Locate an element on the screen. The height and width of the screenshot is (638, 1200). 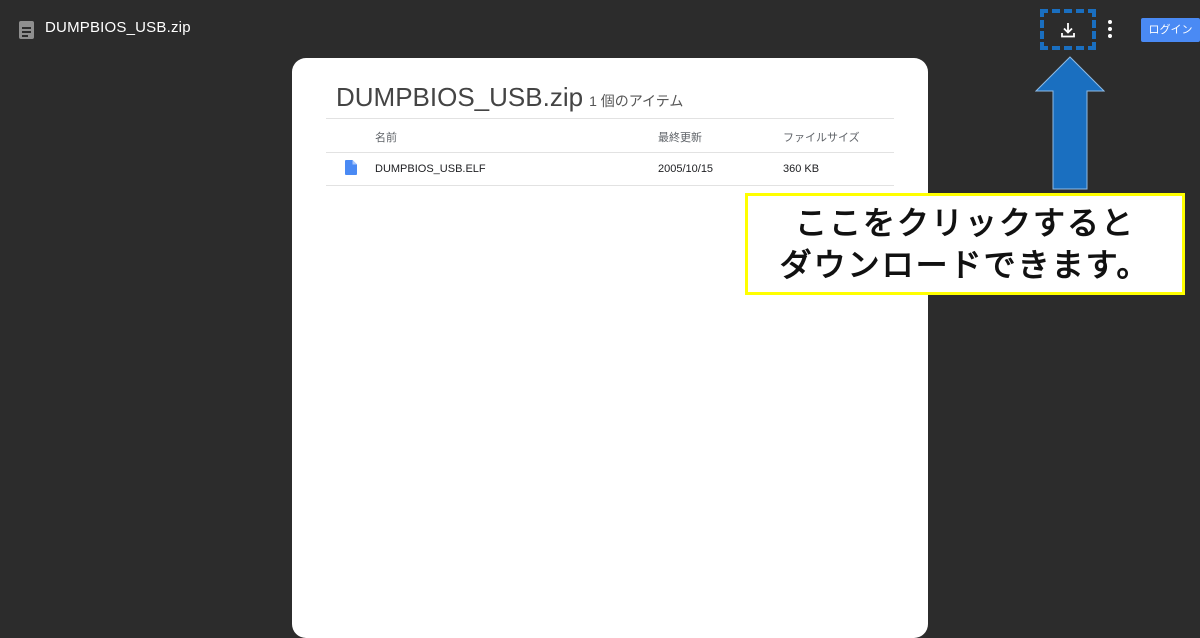
callout-line-1: ここをクリックすると is located at coordinates (964, 223).